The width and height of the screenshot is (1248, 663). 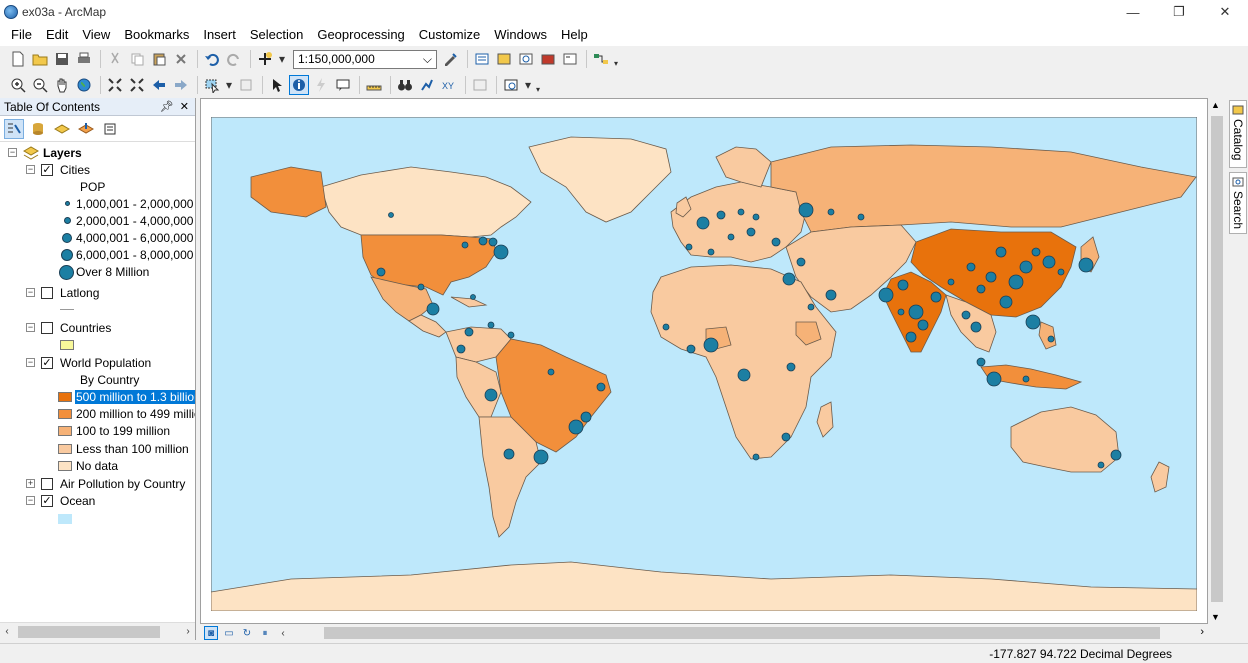 I want to click on toolbar-options-icon: ▾, so click(x=538, y=85).